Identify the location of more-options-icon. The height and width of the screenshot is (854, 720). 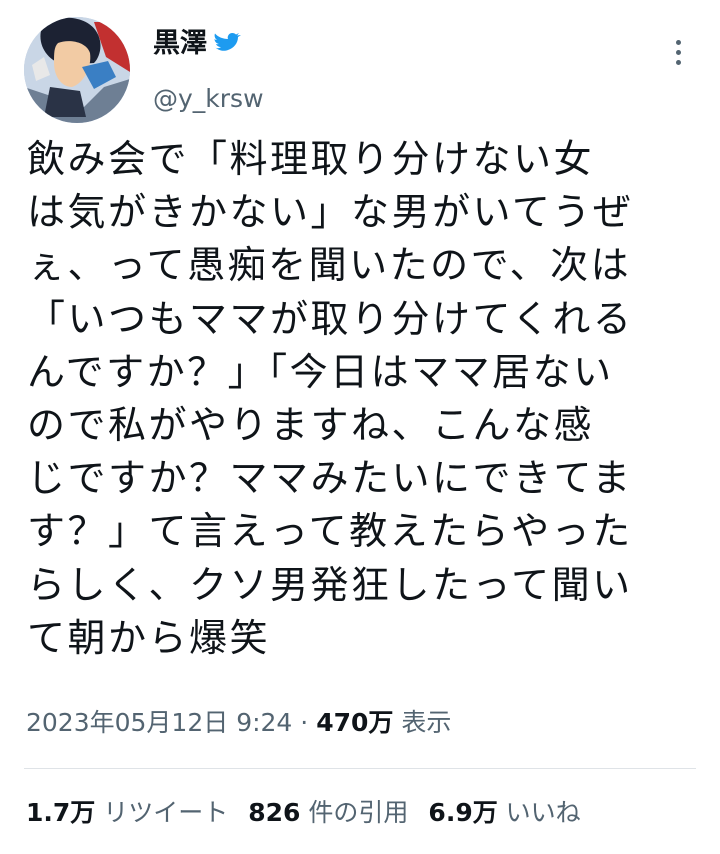
(678, 52).